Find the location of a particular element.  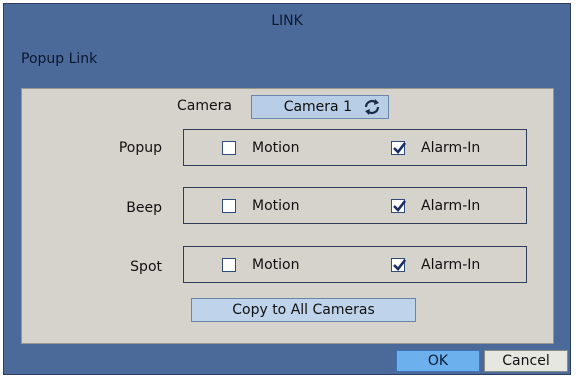

beep-alarm-label: Alarm-In is located at coordinates (451, 205).